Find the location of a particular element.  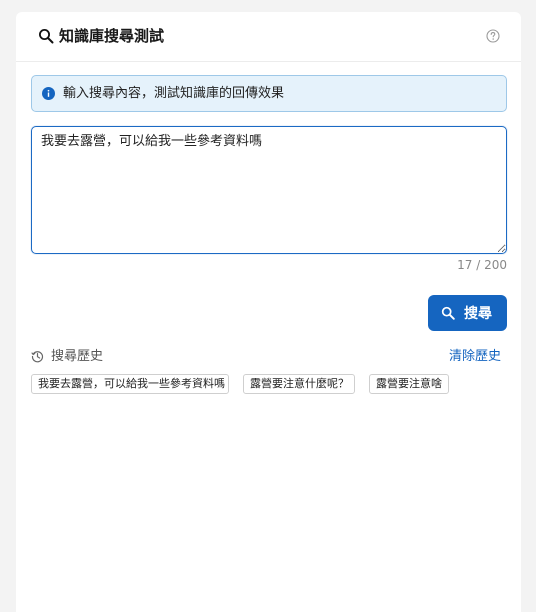

page-title: 知識庫搜尋測試 is located at coordinates (112, 36).